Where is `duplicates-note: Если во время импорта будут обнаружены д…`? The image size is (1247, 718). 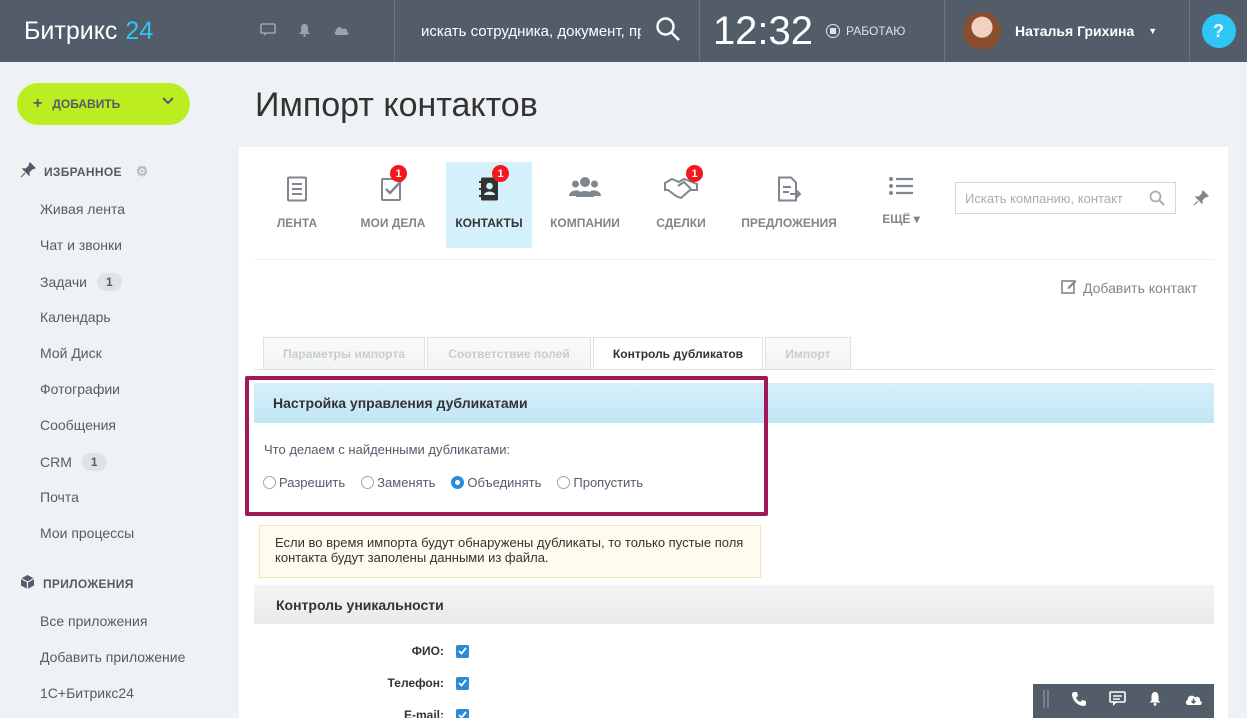 duplicates-note: Если во время импорта будут обнаружены д… is located at coordinates (510, 551).